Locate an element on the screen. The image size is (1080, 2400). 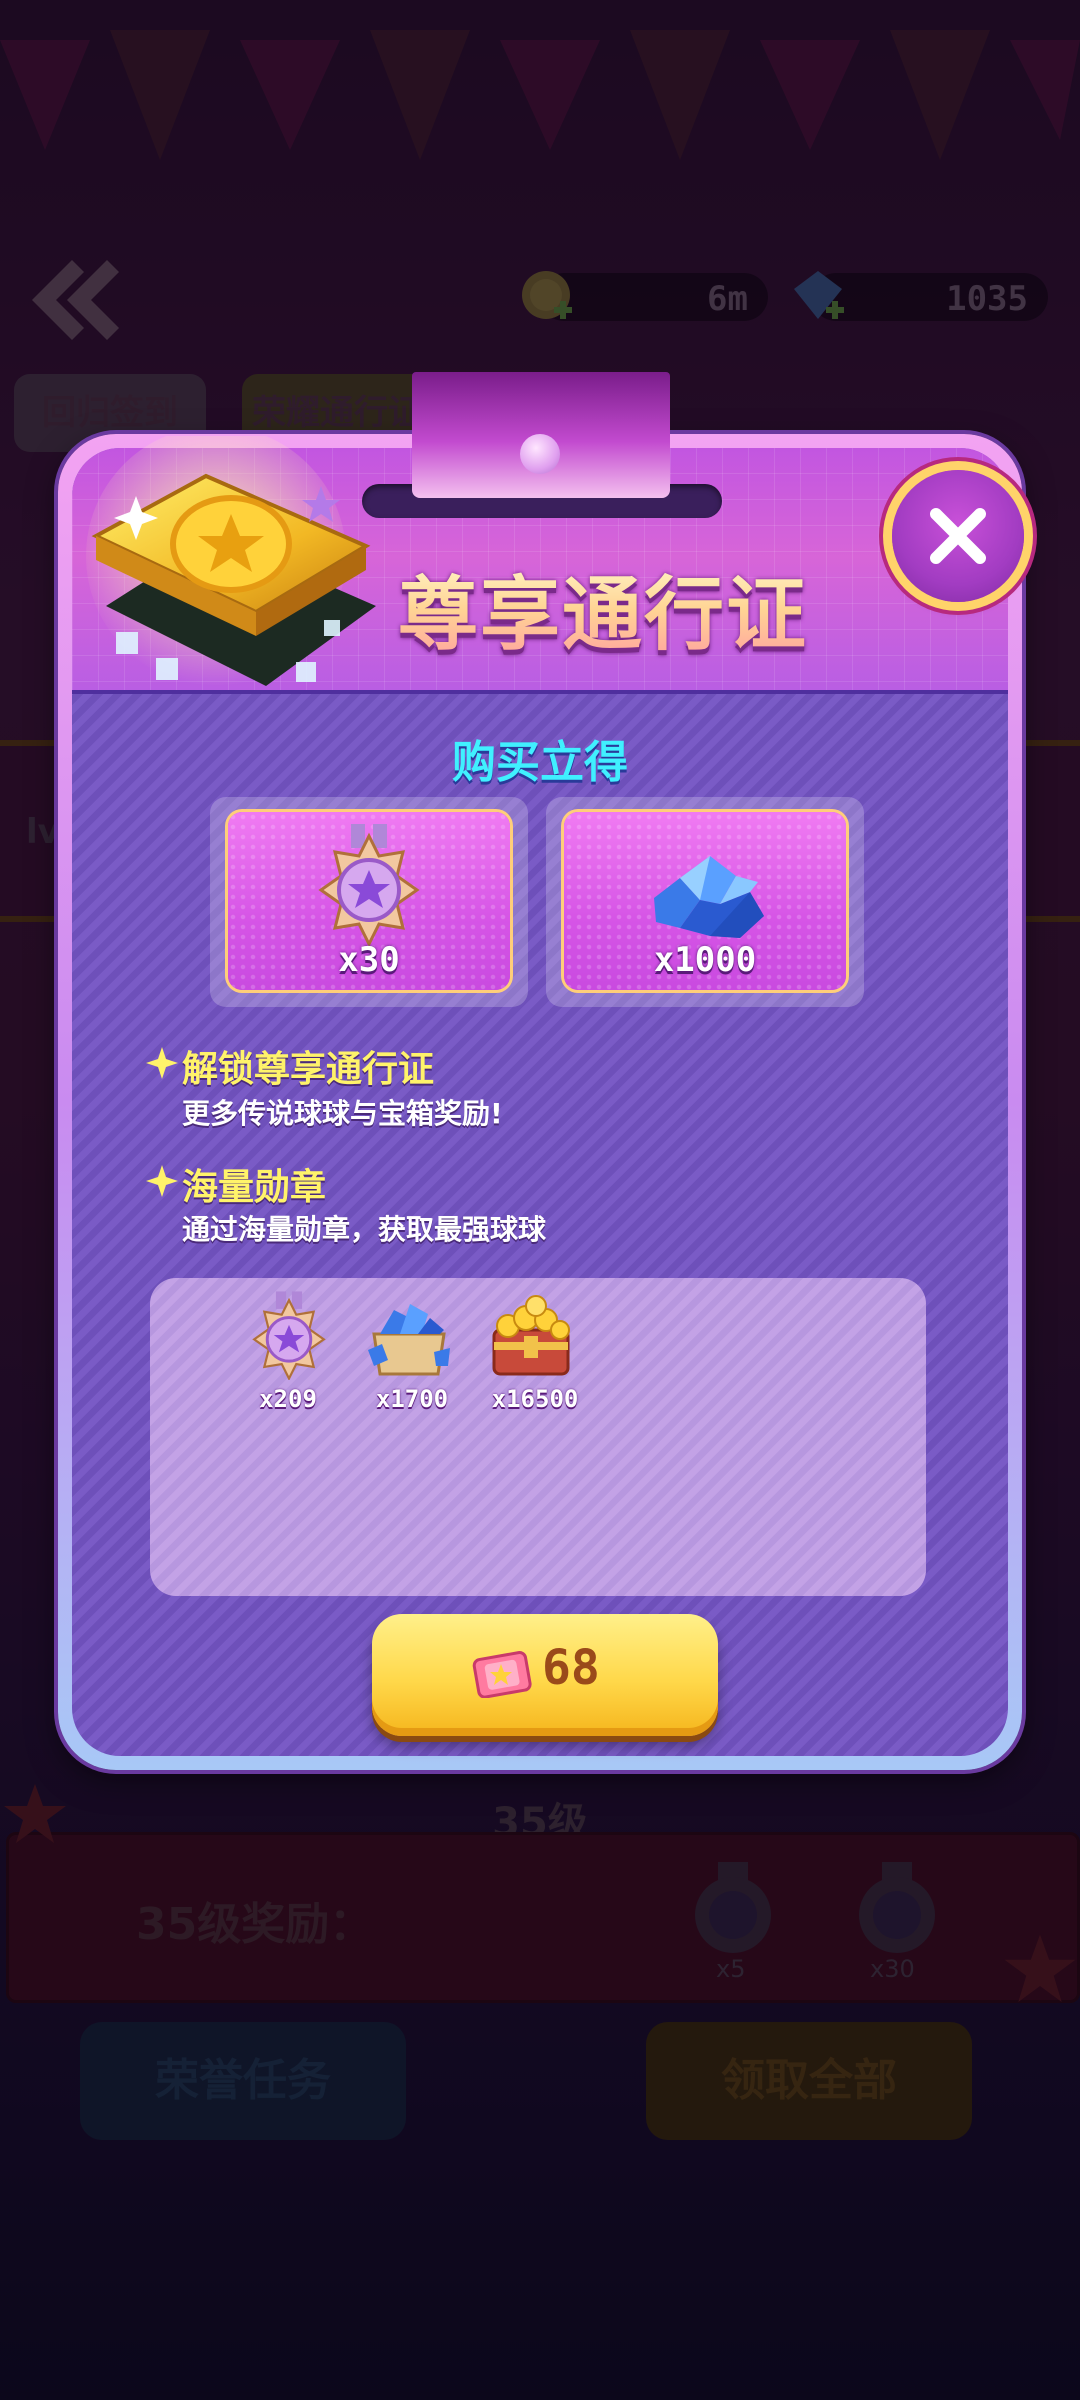
feature-desc-medals: 通过海量勋章，获取最强球球 is located at coordinates (364, 1229).